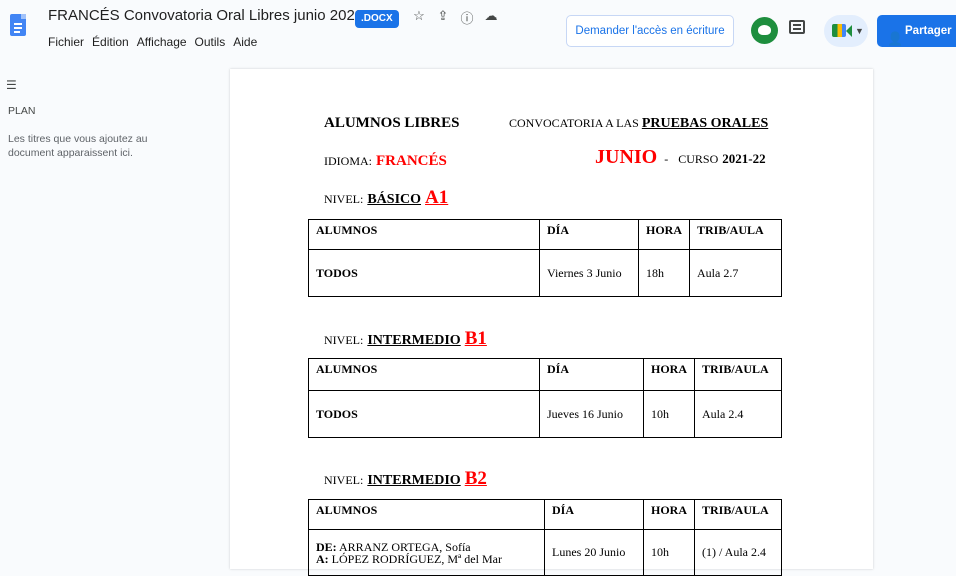 The image size is (956, 576). I want to click on dia-cell: Jueves 16 Junio, so click(591, 414).